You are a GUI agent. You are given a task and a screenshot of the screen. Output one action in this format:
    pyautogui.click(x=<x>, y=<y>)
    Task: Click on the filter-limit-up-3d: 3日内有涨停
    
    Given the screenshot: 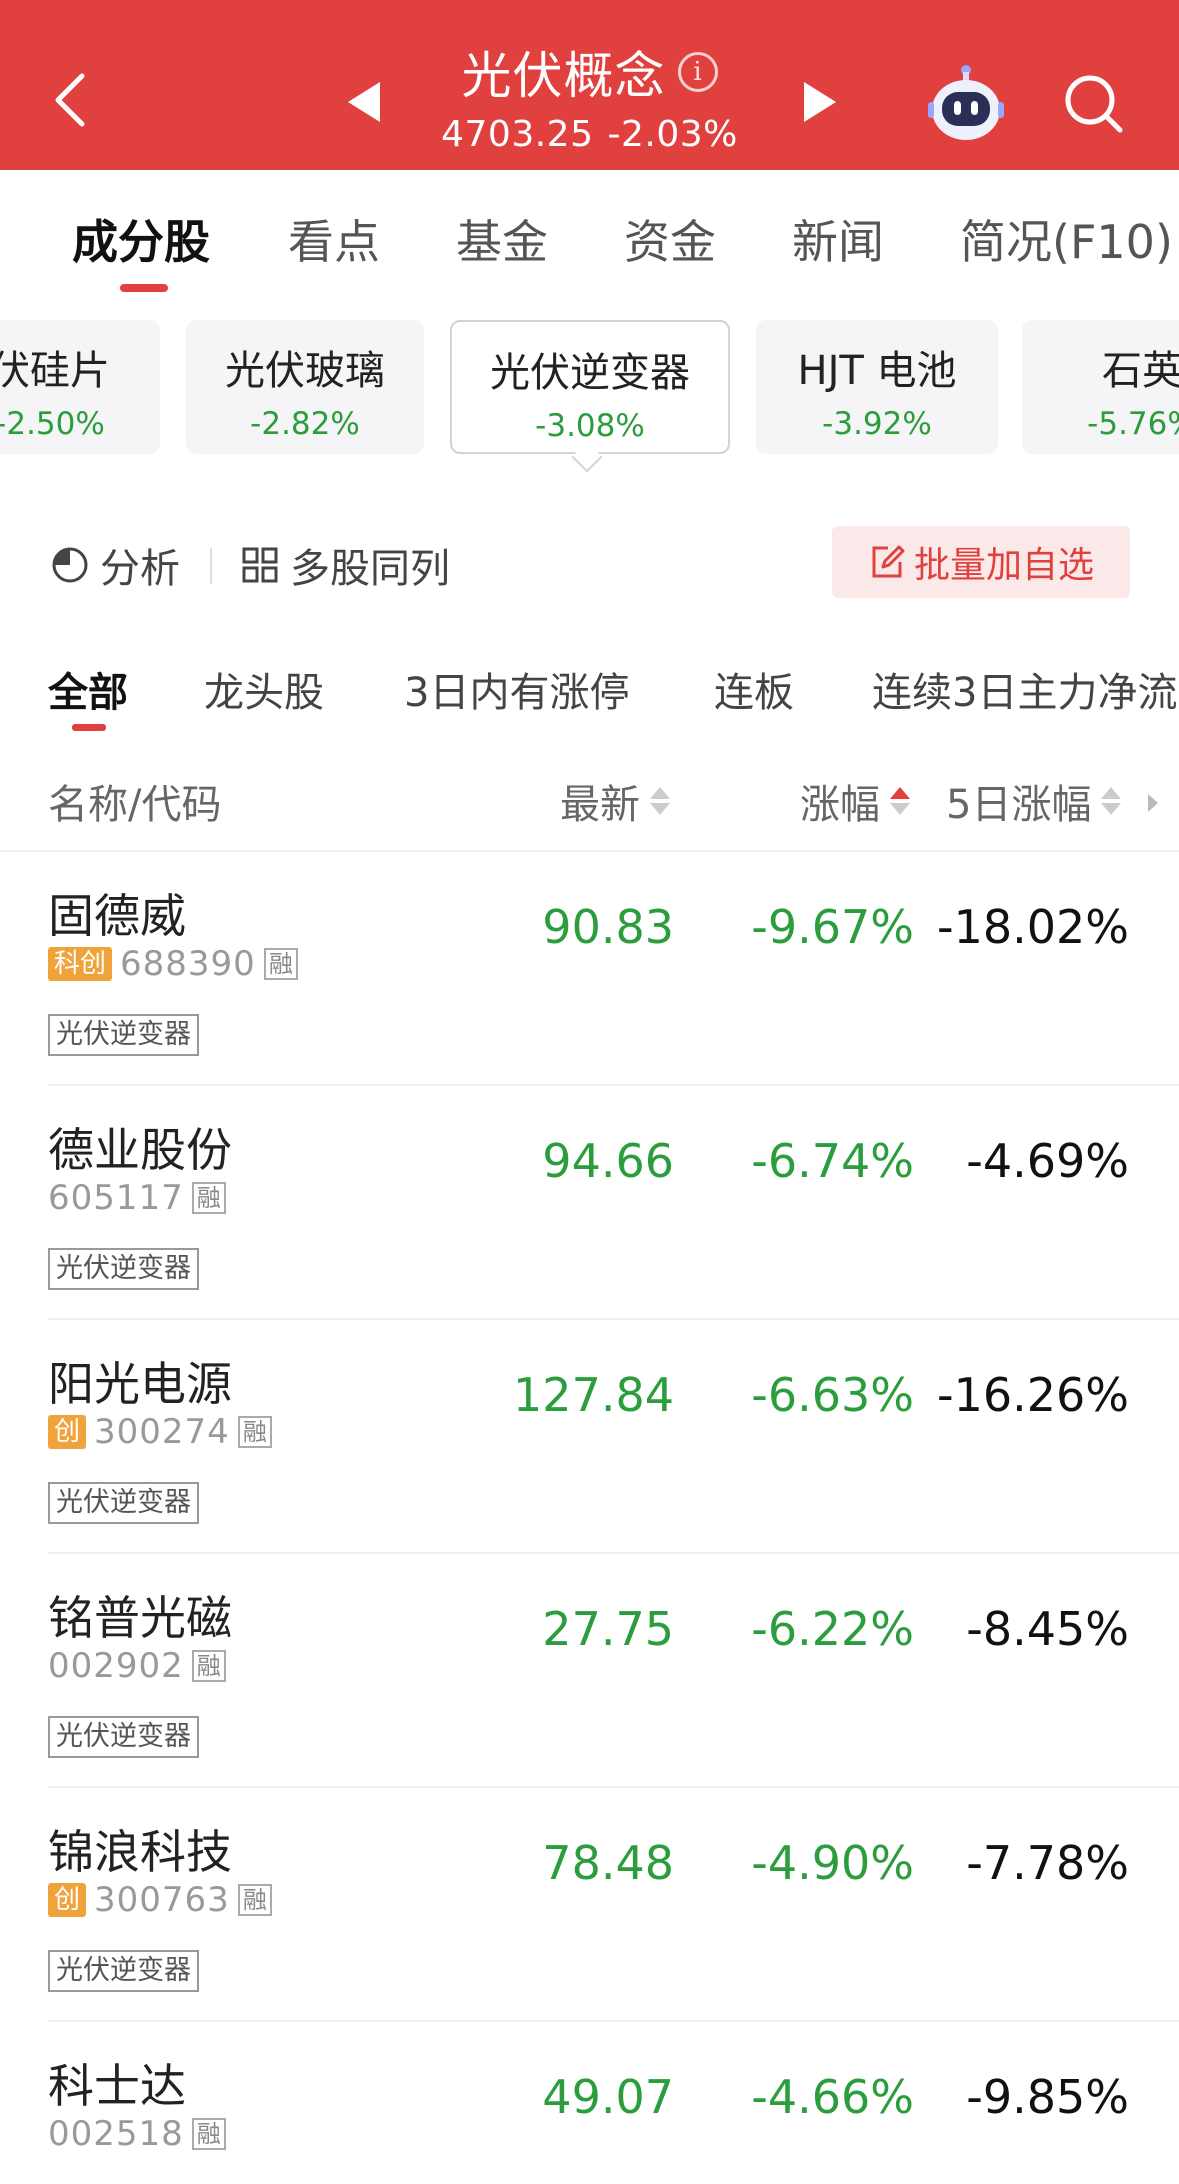 What is the action you would take?
    pyautogui.click(x=516, y=689)
    